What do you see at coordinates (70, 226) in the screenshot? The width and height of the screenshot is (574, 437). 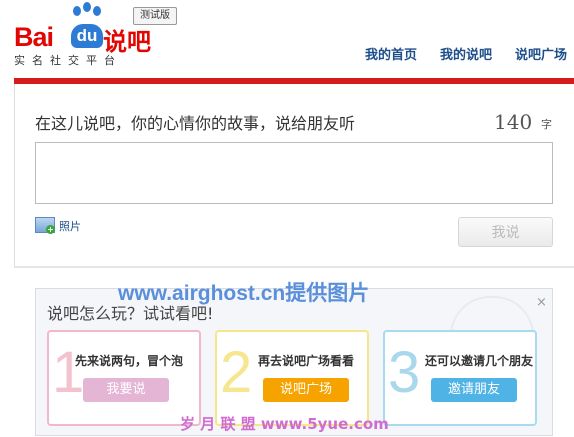 I see `photo-link: 照片` at bounding box center [70, 226].